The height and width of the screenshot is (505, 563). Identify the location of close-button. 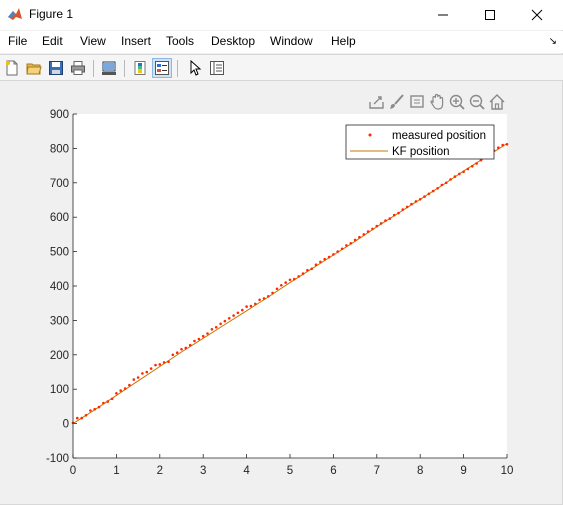
(537, 15).